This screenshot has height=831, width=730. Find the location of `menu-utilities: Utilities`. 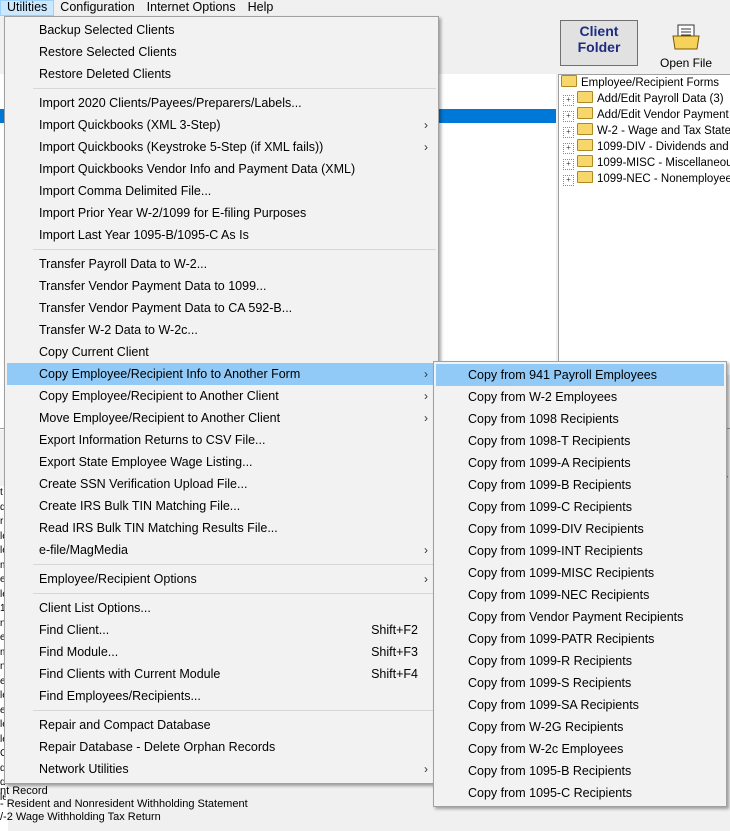

menu-utilities: Utilities is located at coordinates (27, 8).